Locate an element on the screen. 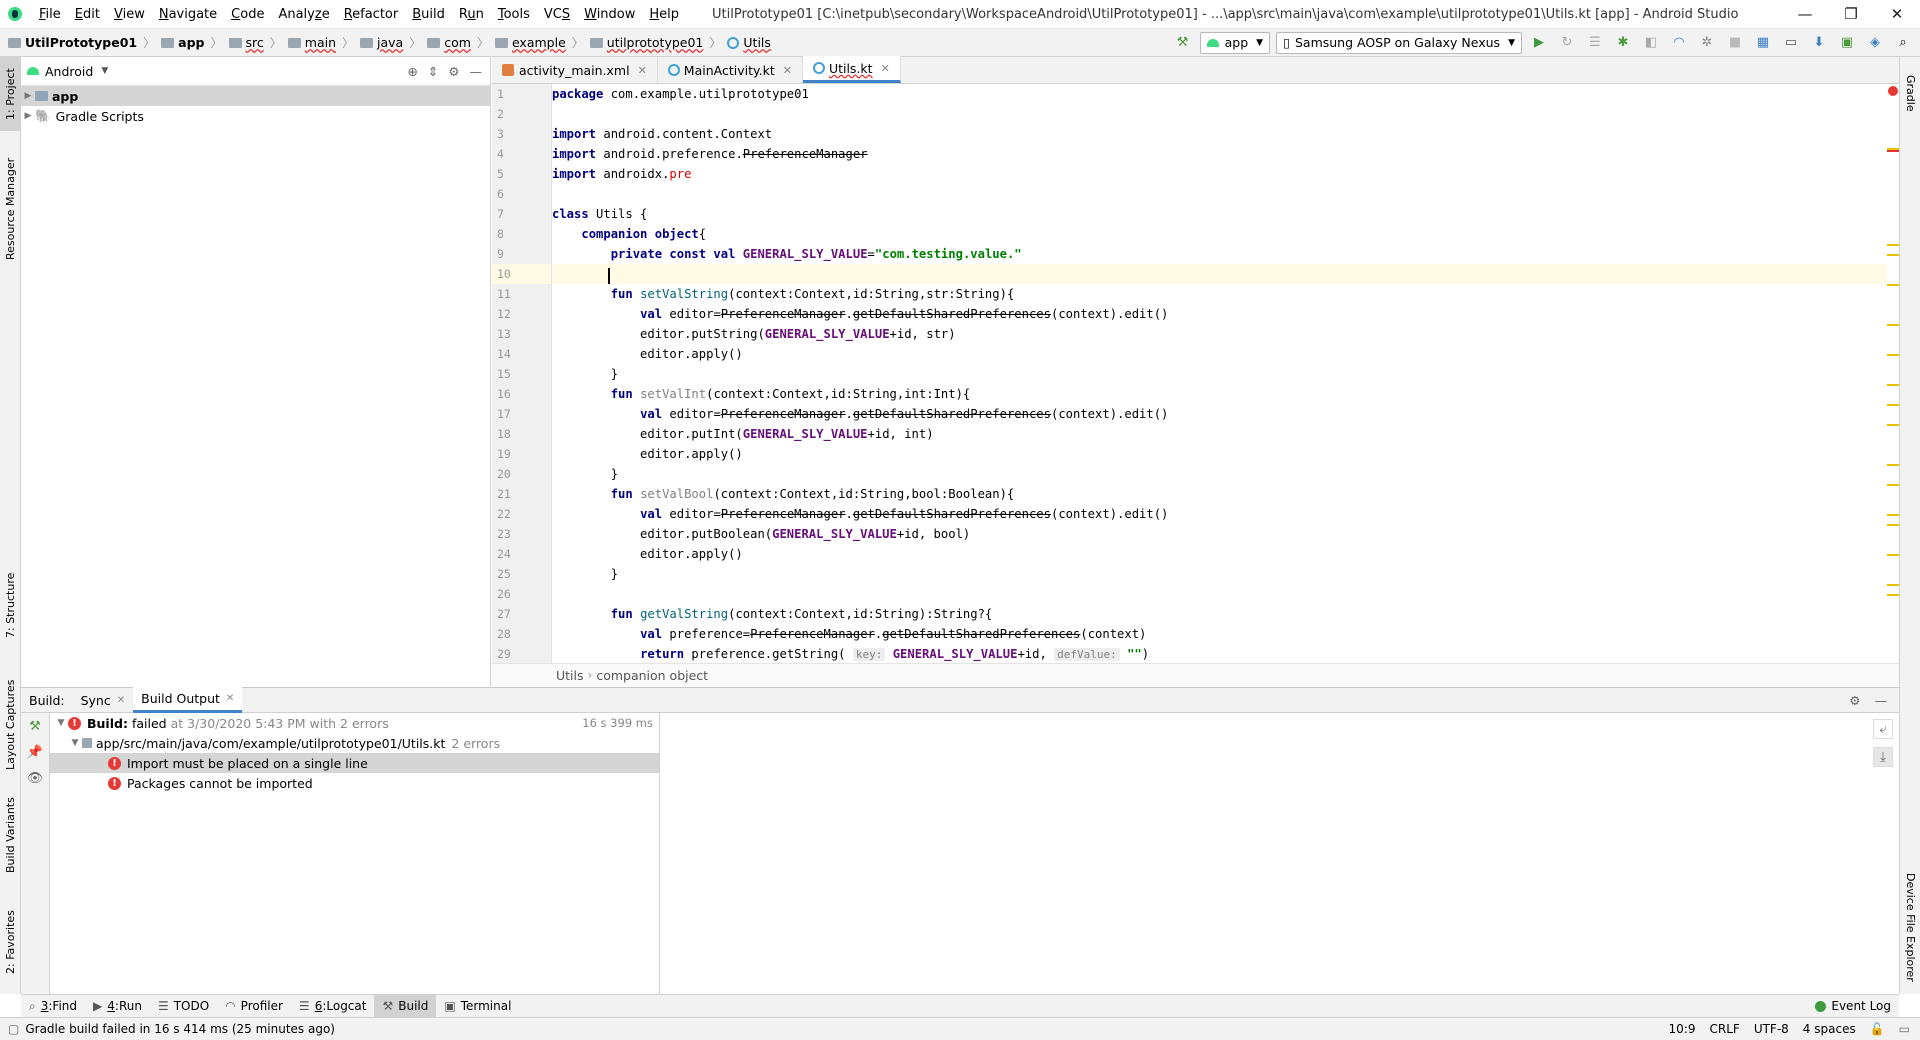 Image resolution: width=1920 pixels, height=1040 pixels. tab-activity-main-xml: activity_main.xml ✕ is located at coordinates (575, 70).